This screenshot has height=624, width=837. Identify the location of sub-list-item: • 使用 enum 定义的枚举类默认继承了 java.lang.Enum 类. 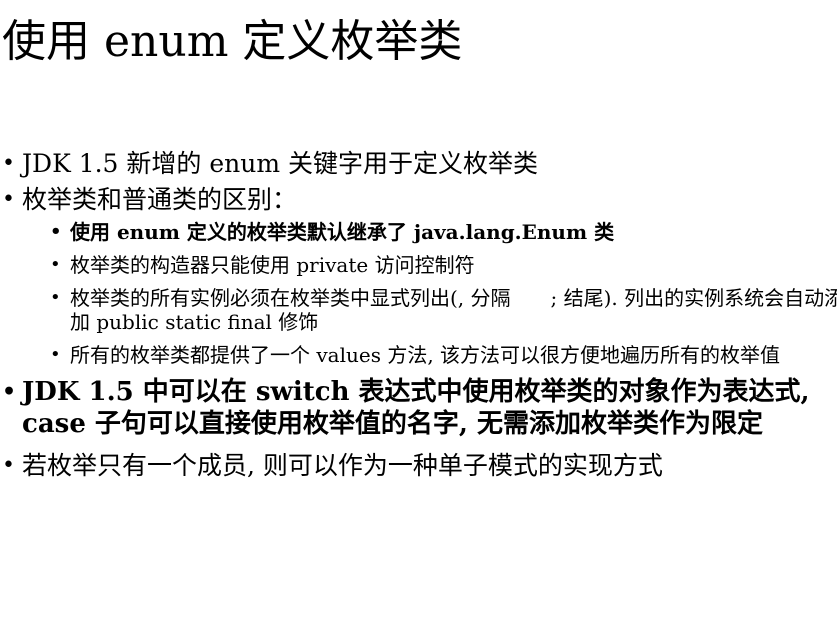
(429, 232).